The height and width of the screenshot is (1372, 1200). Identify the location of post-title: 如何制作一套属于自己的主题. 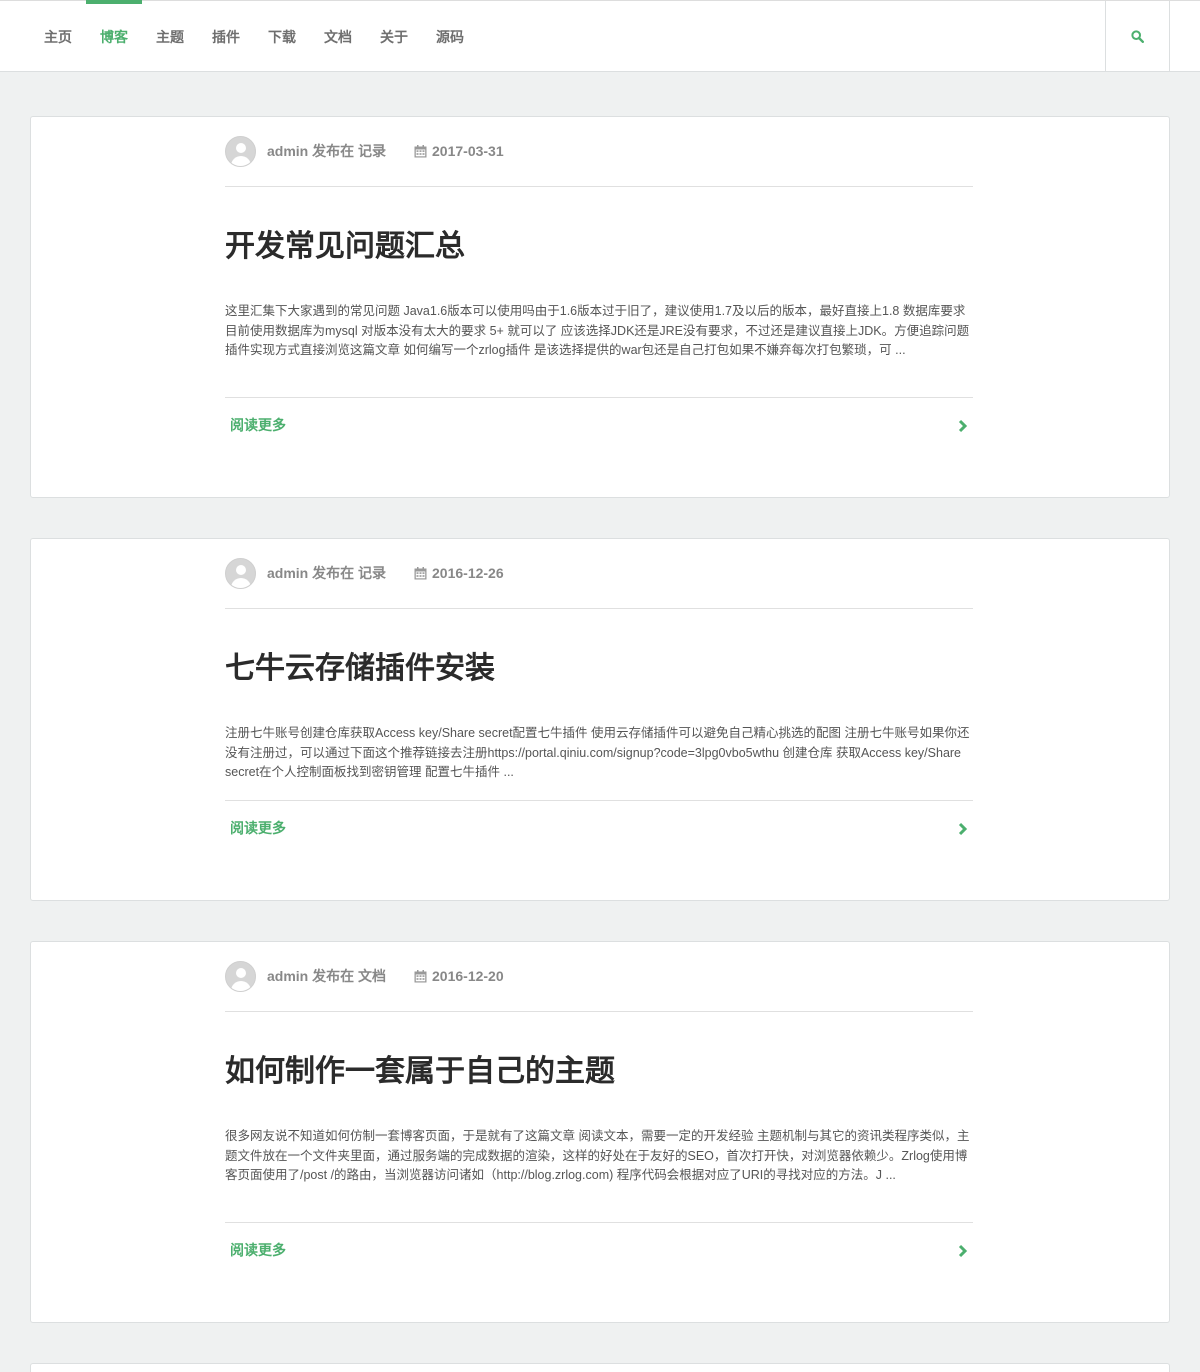
(420, 1072).